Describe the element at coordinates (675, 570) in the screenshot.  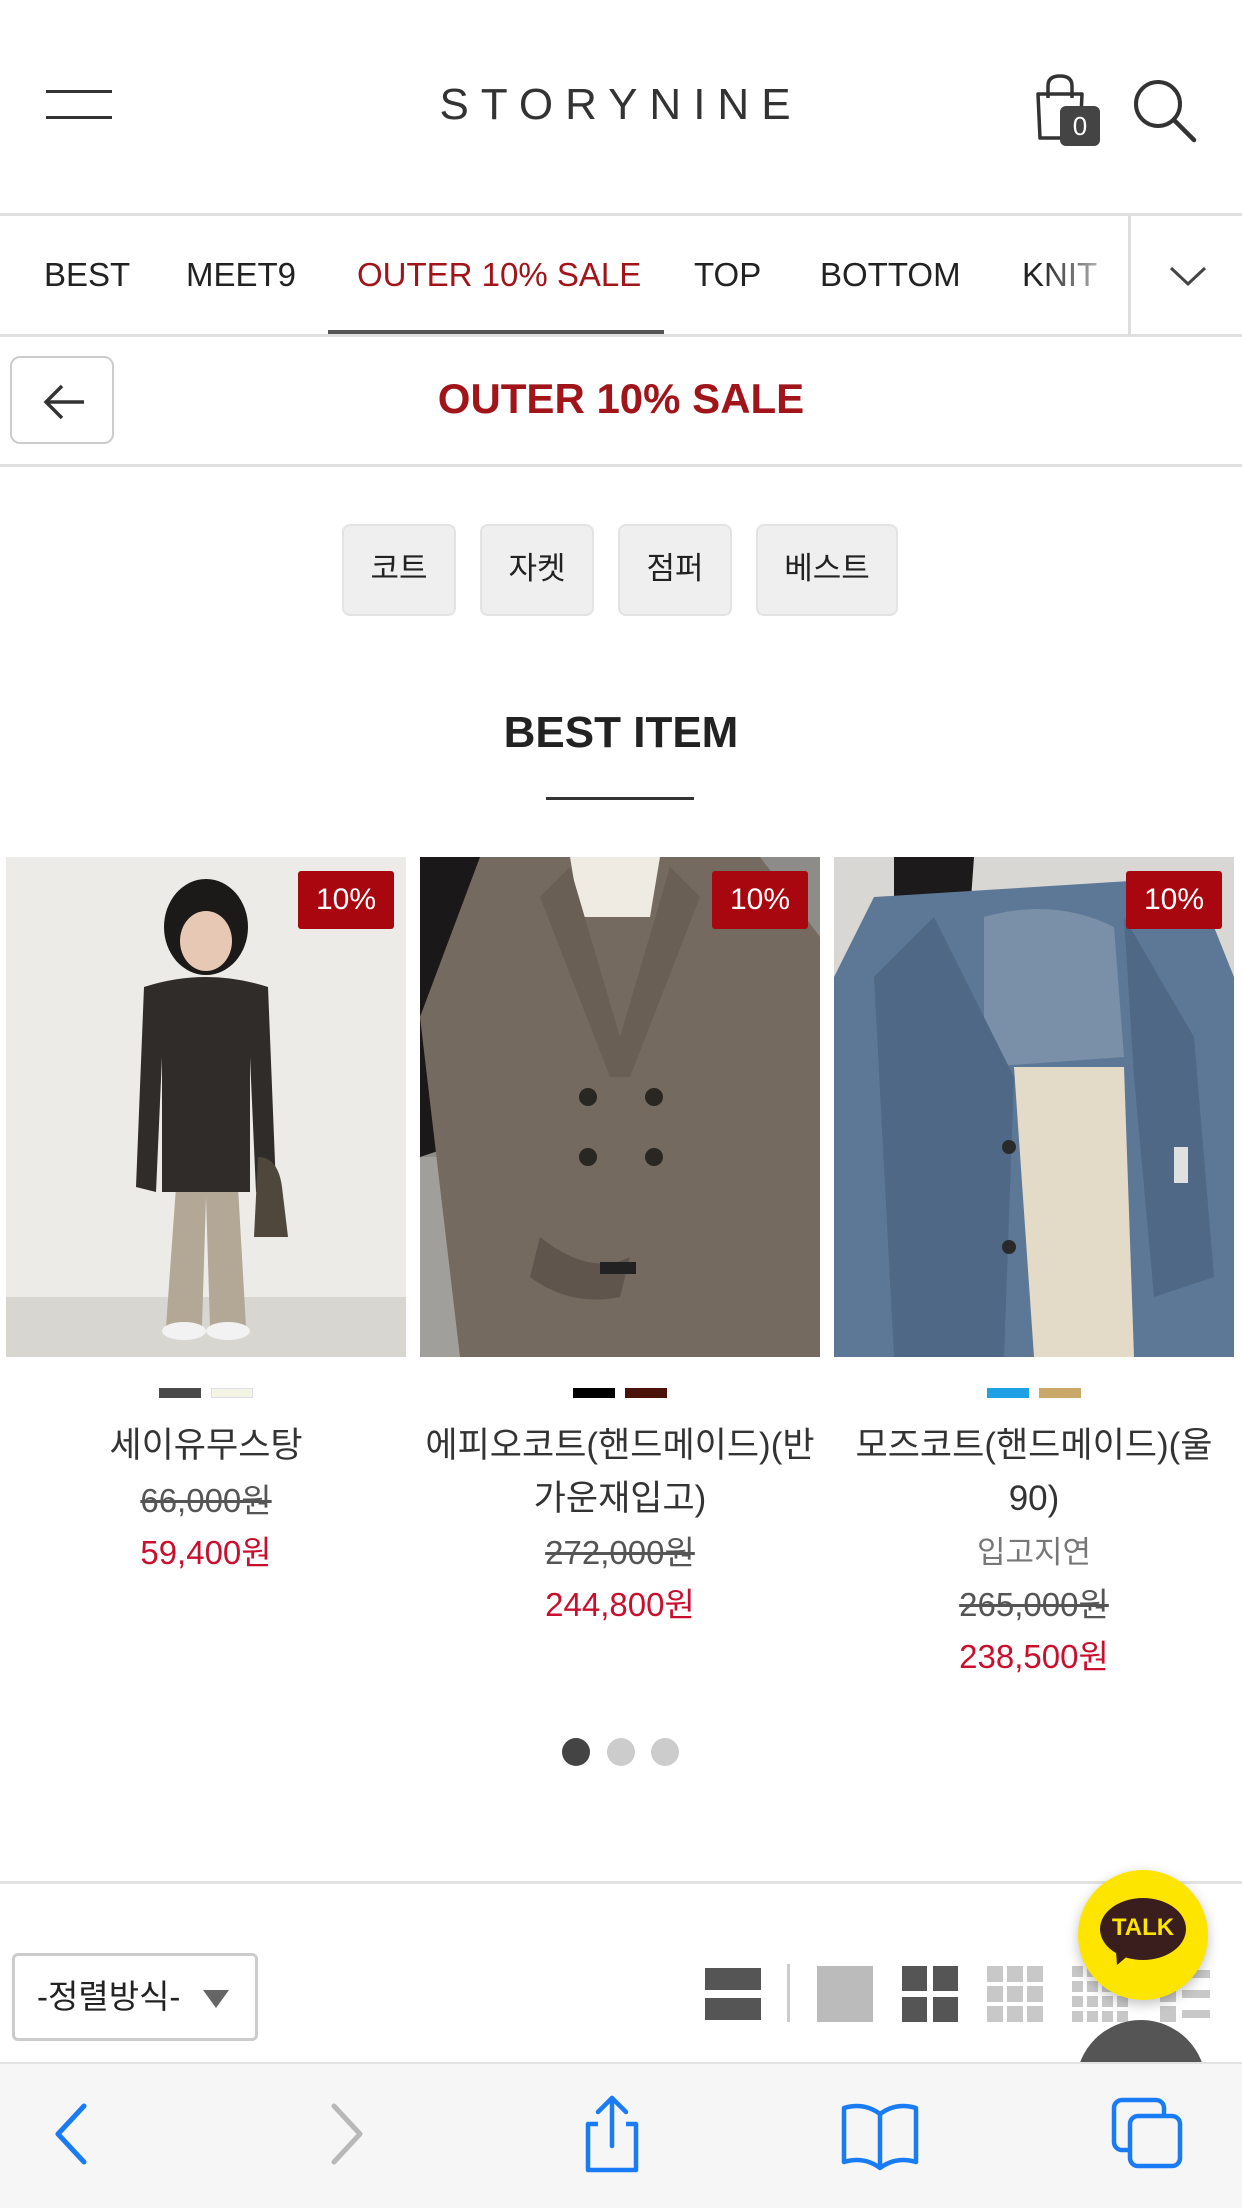
I see `subcategory-jumper: 점퍼` at that location.